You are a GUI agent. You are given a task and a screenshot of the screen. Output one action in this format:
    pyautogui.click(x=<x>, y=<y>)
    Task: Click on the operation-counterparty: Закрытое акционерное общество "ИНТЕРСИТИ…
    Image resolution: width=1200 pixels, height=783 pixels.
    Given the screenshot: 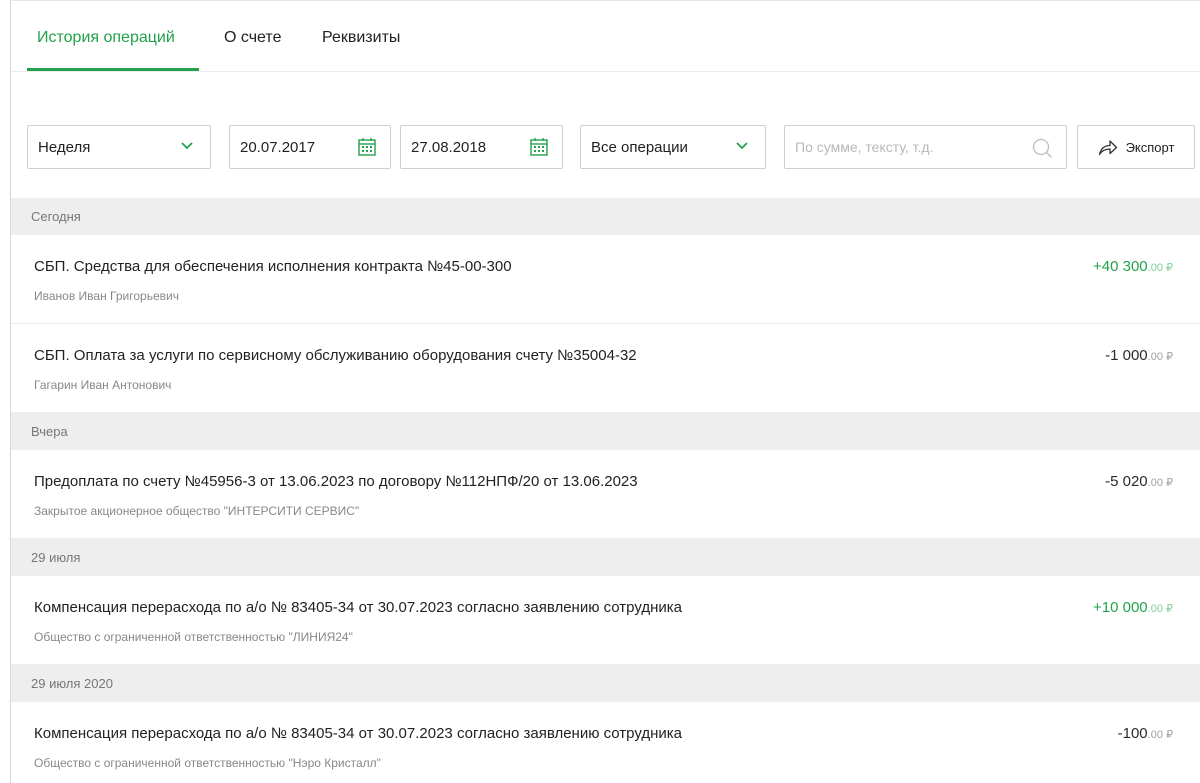 What is the action you would take?
    pyautogui.click(x=197, y=511)
    